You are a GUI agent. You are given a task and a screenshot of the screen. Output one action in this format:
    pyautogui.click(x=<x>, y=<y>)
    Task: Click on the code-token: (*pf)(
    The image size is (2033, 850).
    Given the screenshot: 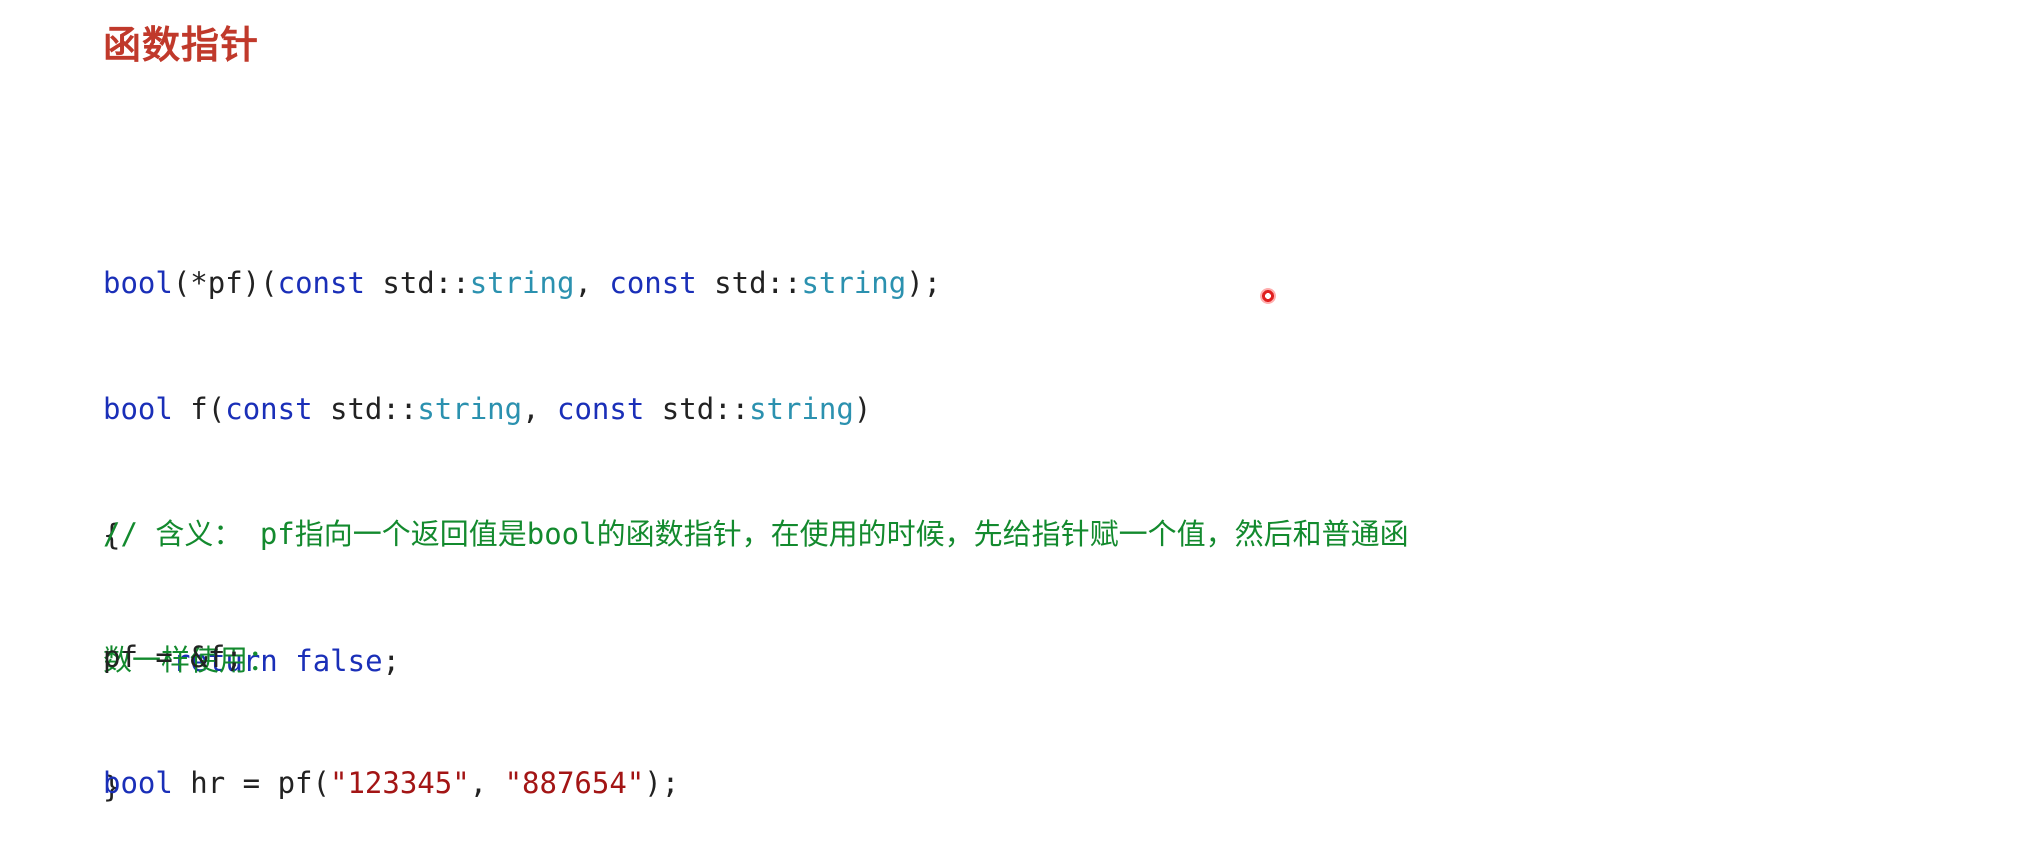 What is the action you would take?
    pyautogui.click(x=225, y=283)
    